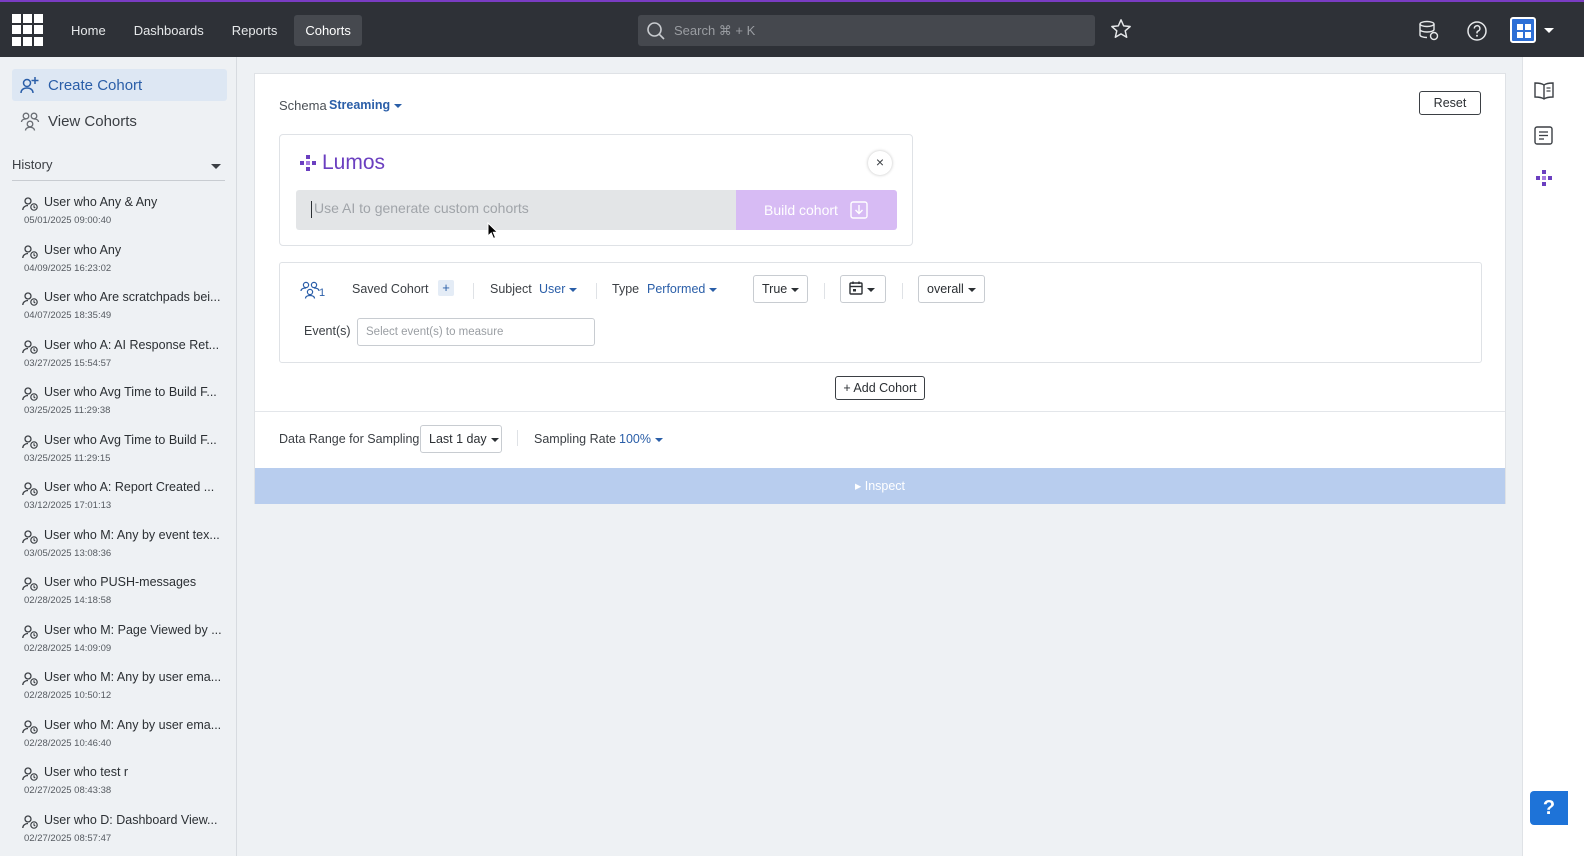 The image size is (1584, 856). What do you see at coordinates (92, 121) in the screenshot?
I see `view-cohorts-label: View Cohorts` at bounding box center [92, 121].